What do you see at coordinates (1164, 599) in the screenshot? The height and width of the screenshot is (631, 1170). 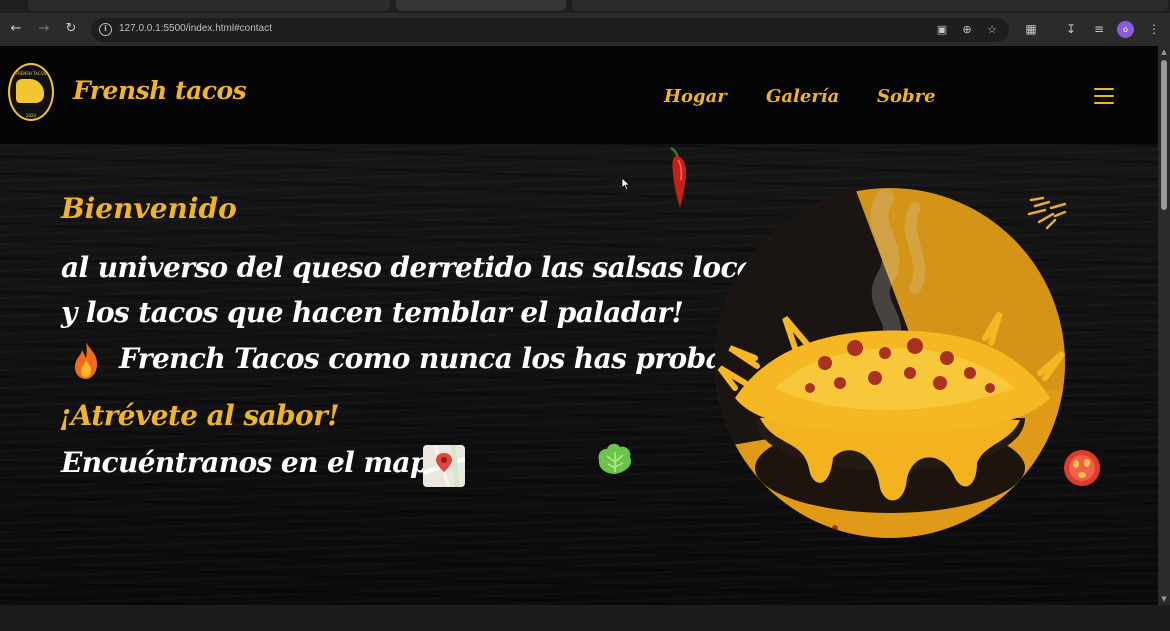 I see `scroll-down-icon: ▼` at bounding box center [1164, 599].